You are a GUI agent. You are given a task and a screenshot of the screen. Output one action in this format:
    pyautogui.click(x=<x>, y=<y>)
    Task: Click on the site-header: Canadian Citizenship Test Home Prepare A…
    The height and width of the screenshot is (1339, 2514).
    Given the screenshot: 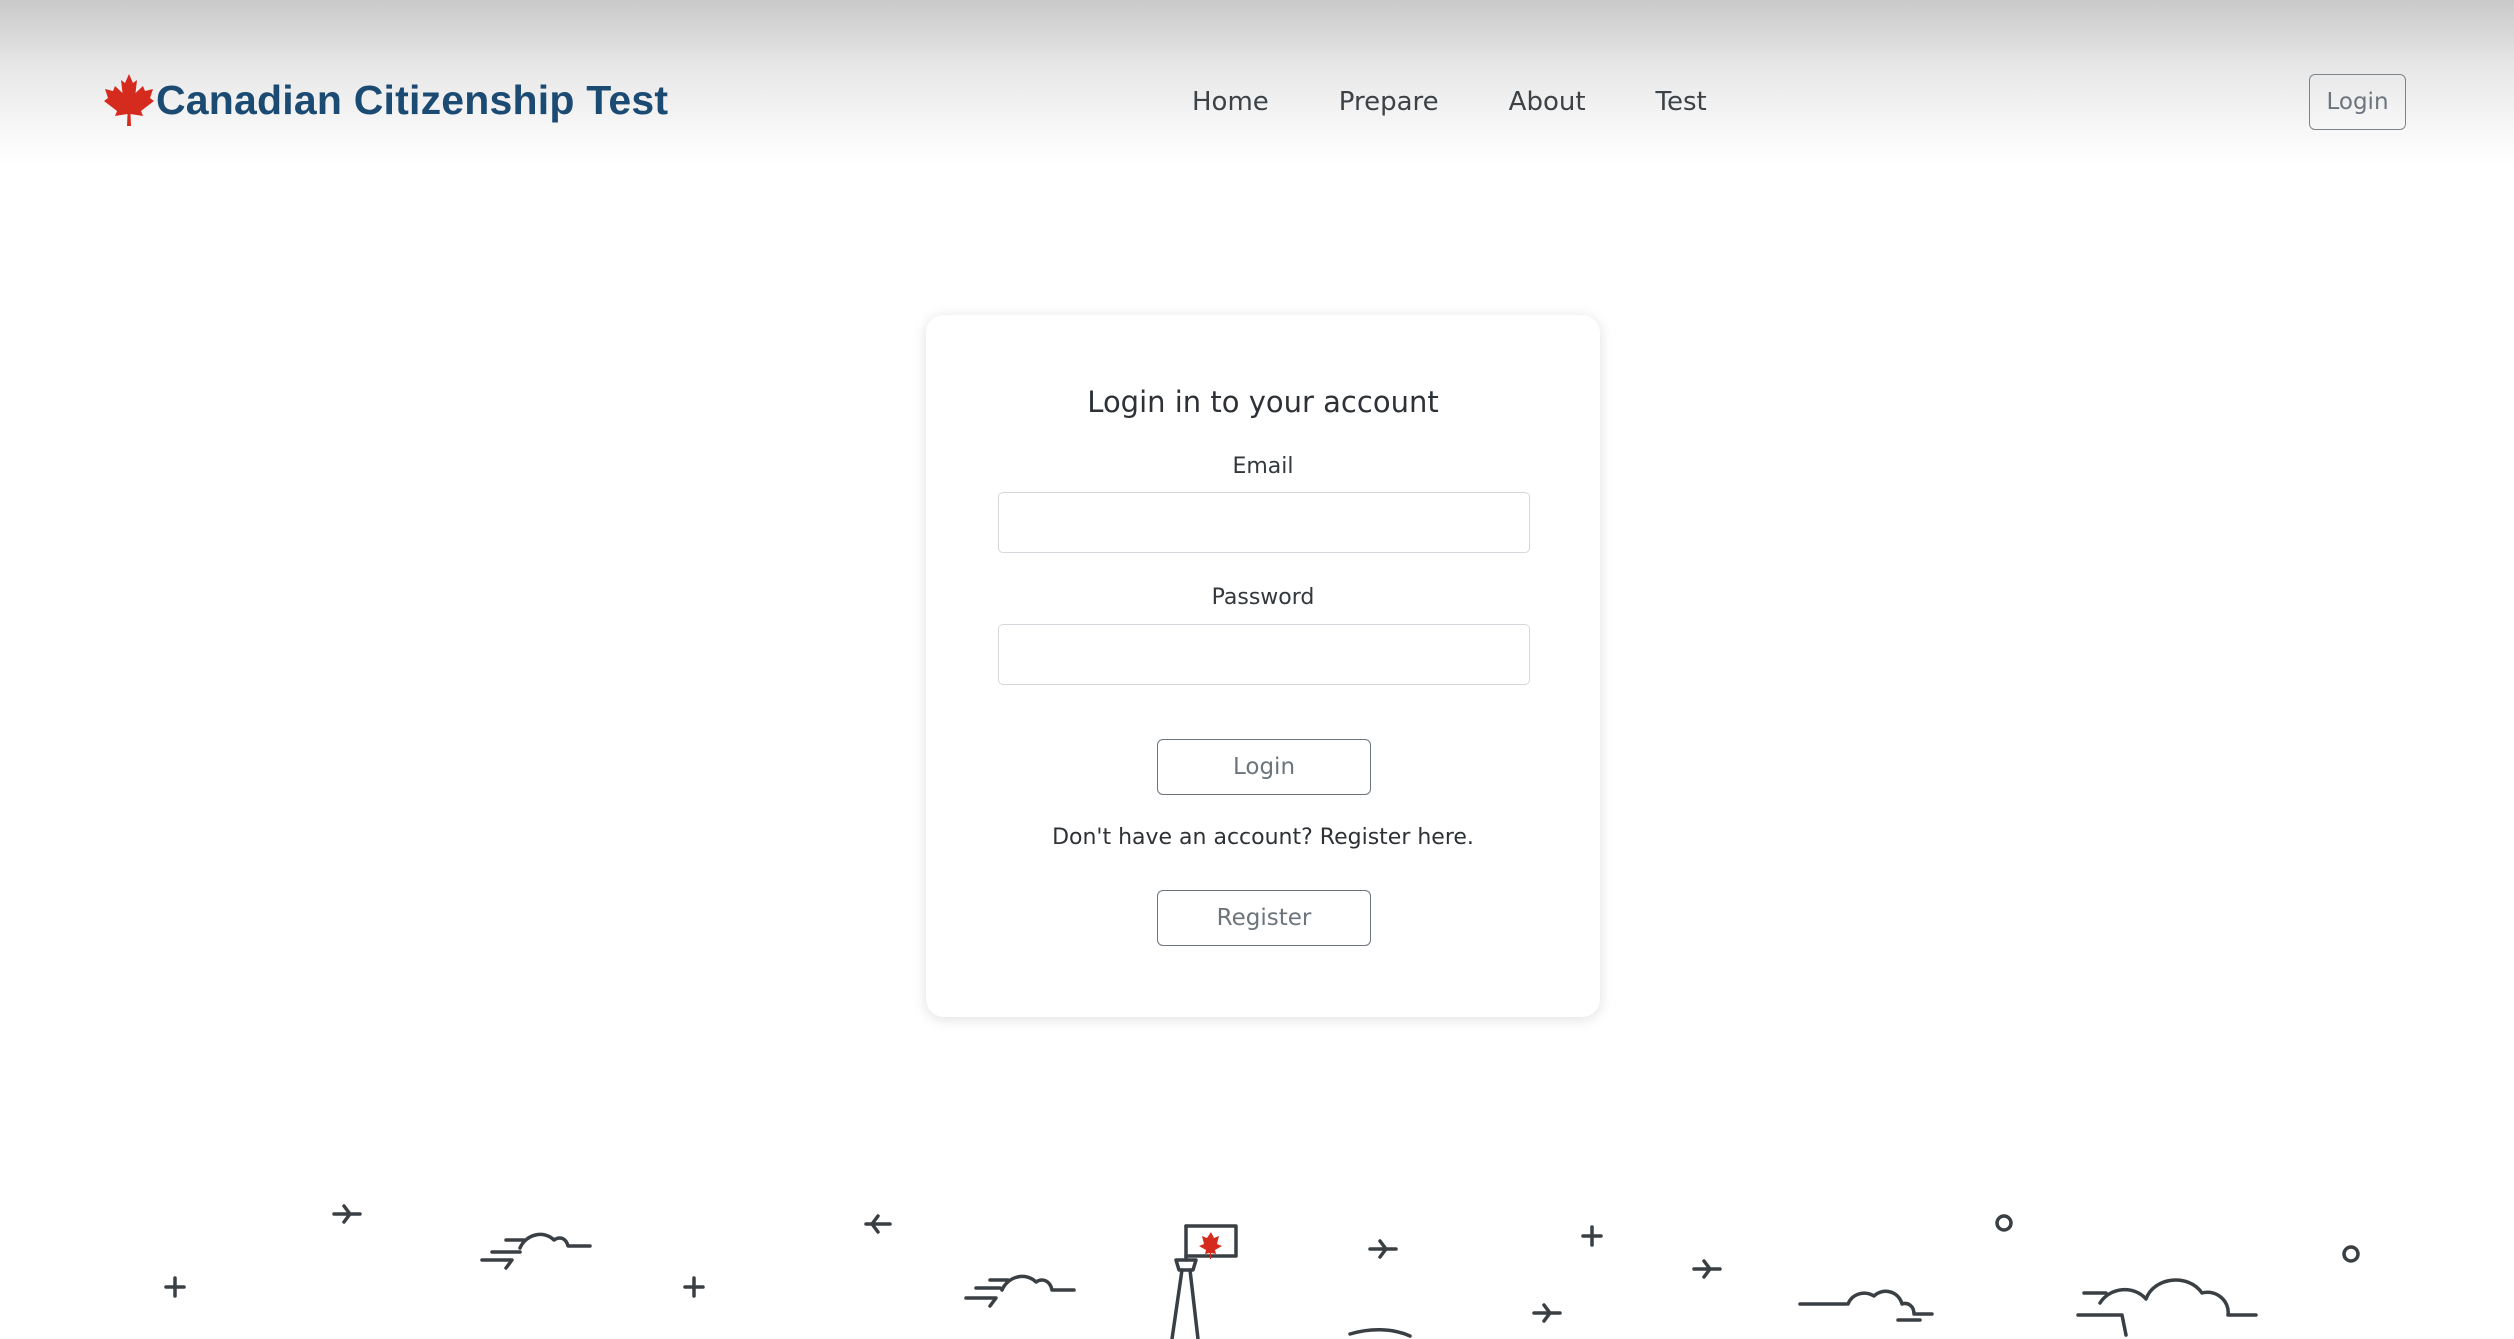 What is the action you would take?
    pyautogui.click(x=1257, y=82)
    